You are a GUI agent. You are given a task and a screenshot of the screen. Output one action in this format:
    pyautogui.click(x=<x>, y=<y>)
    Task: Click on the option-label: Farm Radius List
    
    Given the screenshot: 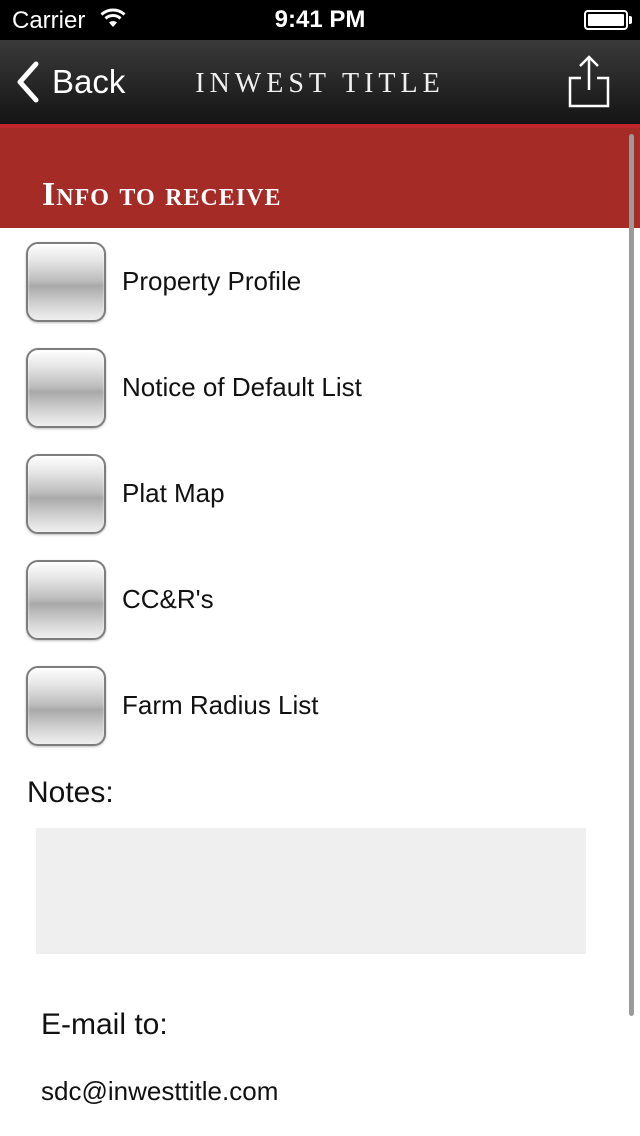 What is the action you would take?
    pyautogui.click(x=220, y=705)
    